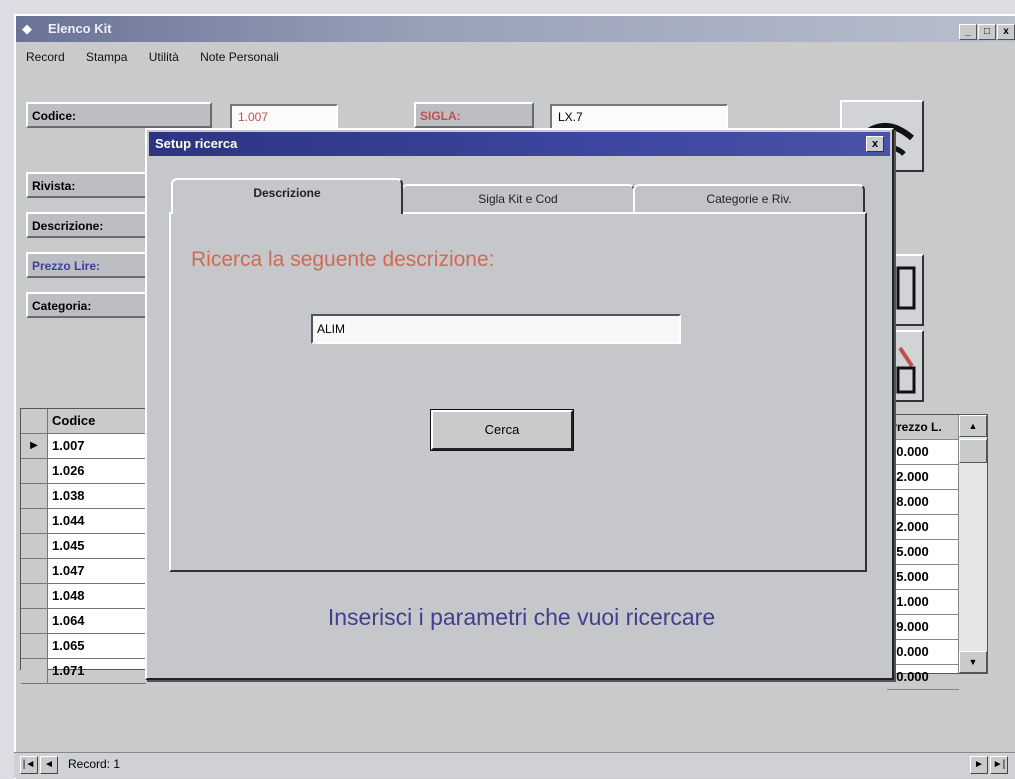 The image size is (1015, 779). I want to click on search-heading: Ricerca la seguente descrizione:, so click(343, 259).